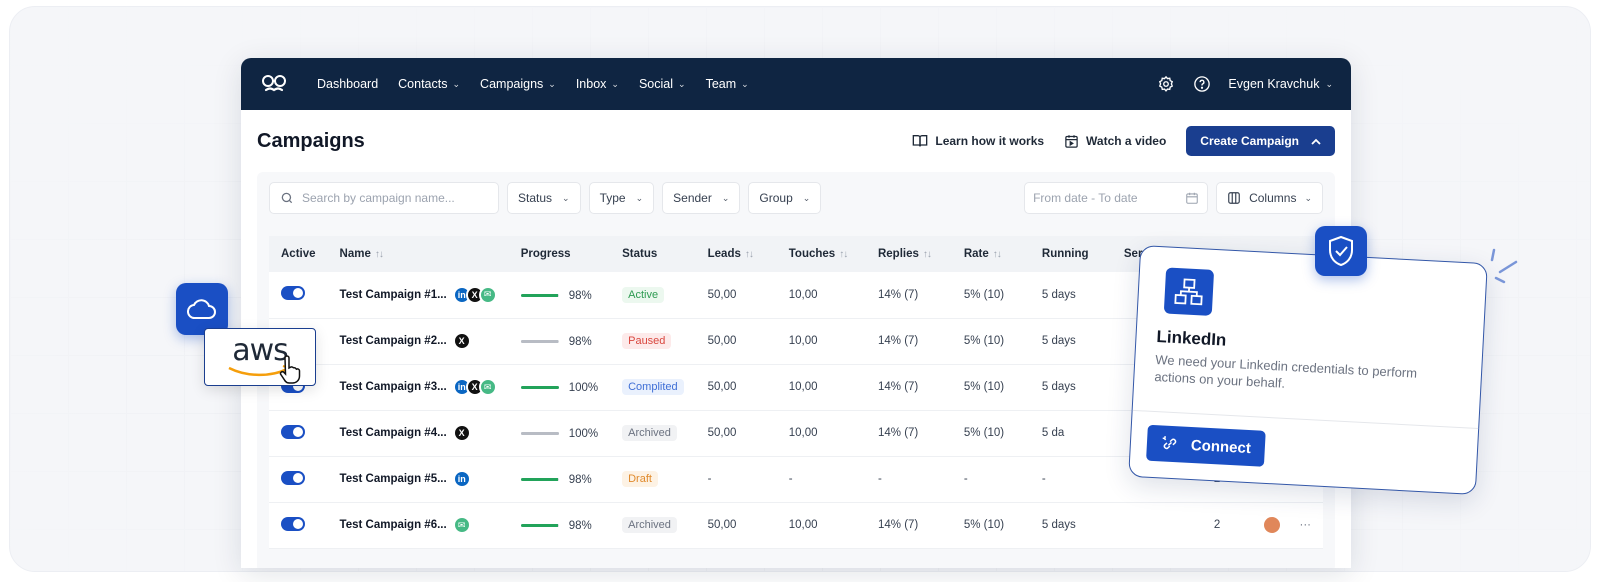  What do you see at coordinates (1126, 141) in the screenshot?
I see `video-link-label: Watch a video` at bounding box center [1126, 141].